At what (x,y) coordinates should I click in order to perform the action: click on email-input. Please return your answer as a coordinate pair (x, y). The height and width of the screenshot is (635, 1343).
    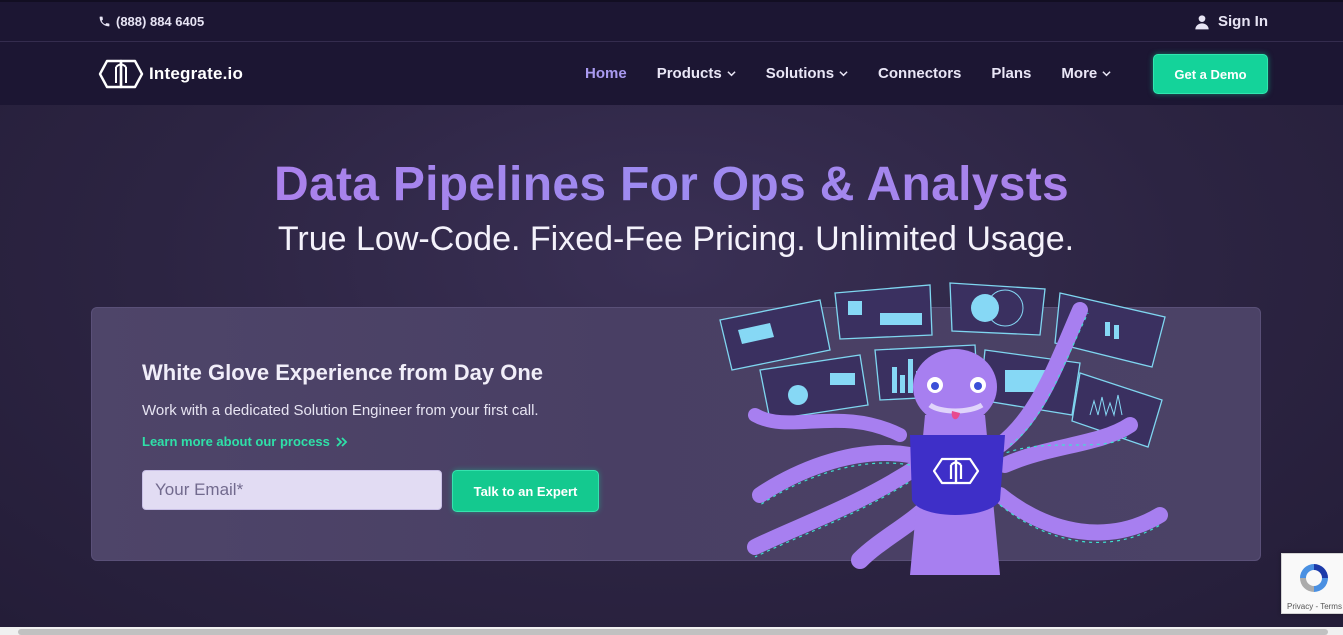
    Looking at the image, I should click on (292, 490).